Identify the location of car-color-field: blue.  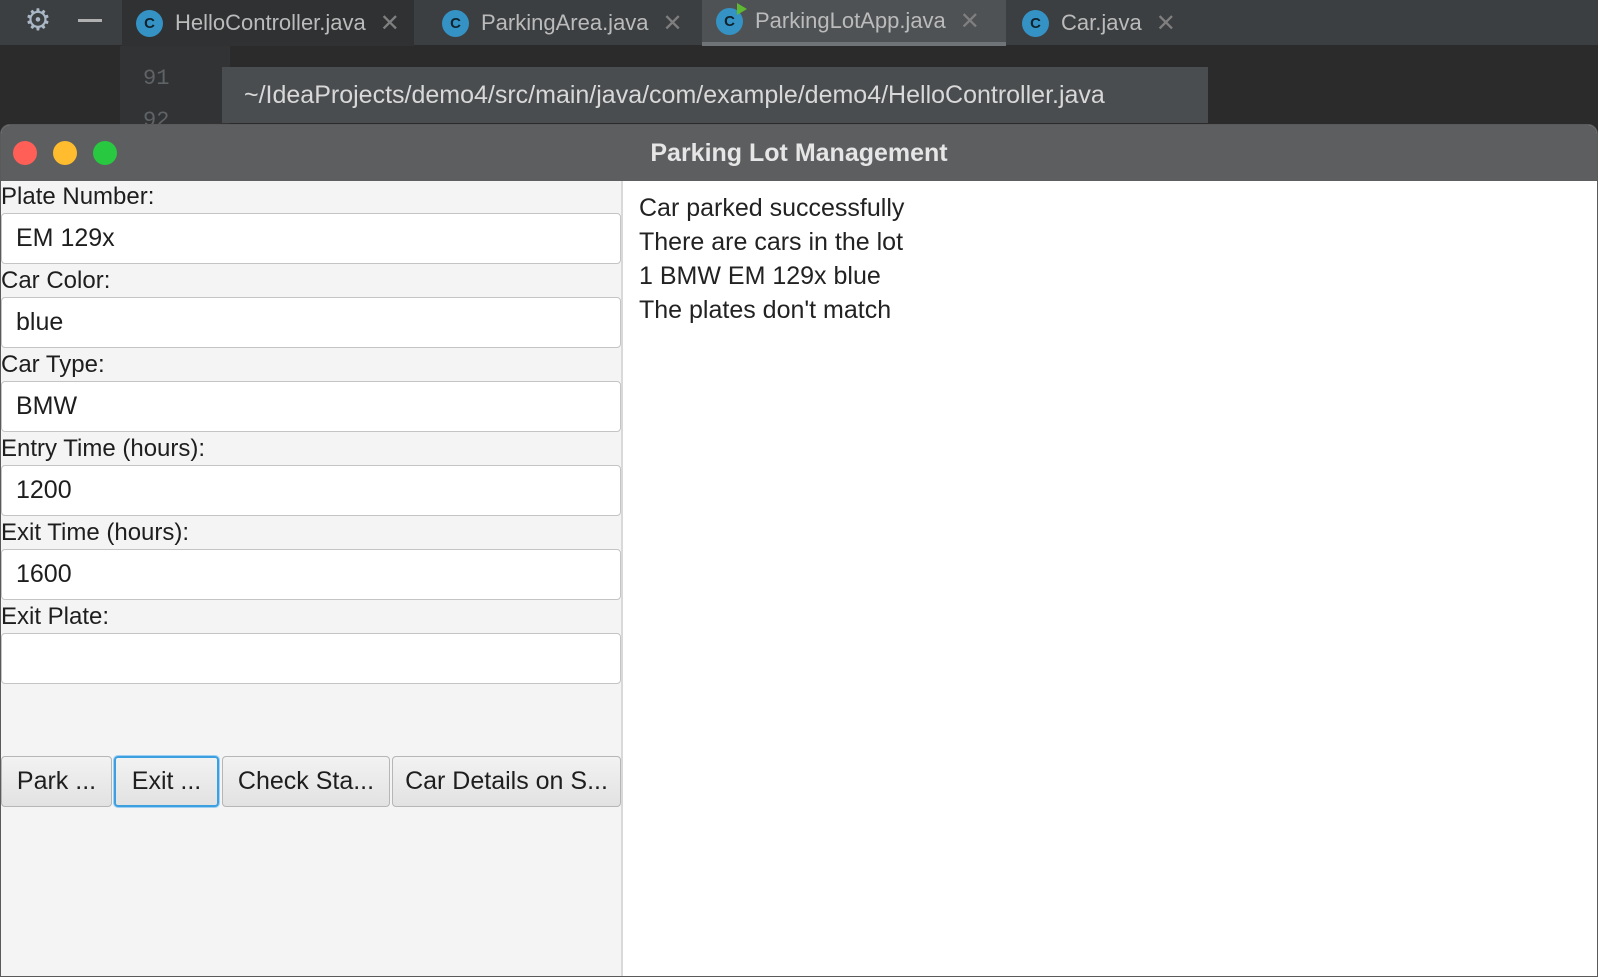
(311, 322).